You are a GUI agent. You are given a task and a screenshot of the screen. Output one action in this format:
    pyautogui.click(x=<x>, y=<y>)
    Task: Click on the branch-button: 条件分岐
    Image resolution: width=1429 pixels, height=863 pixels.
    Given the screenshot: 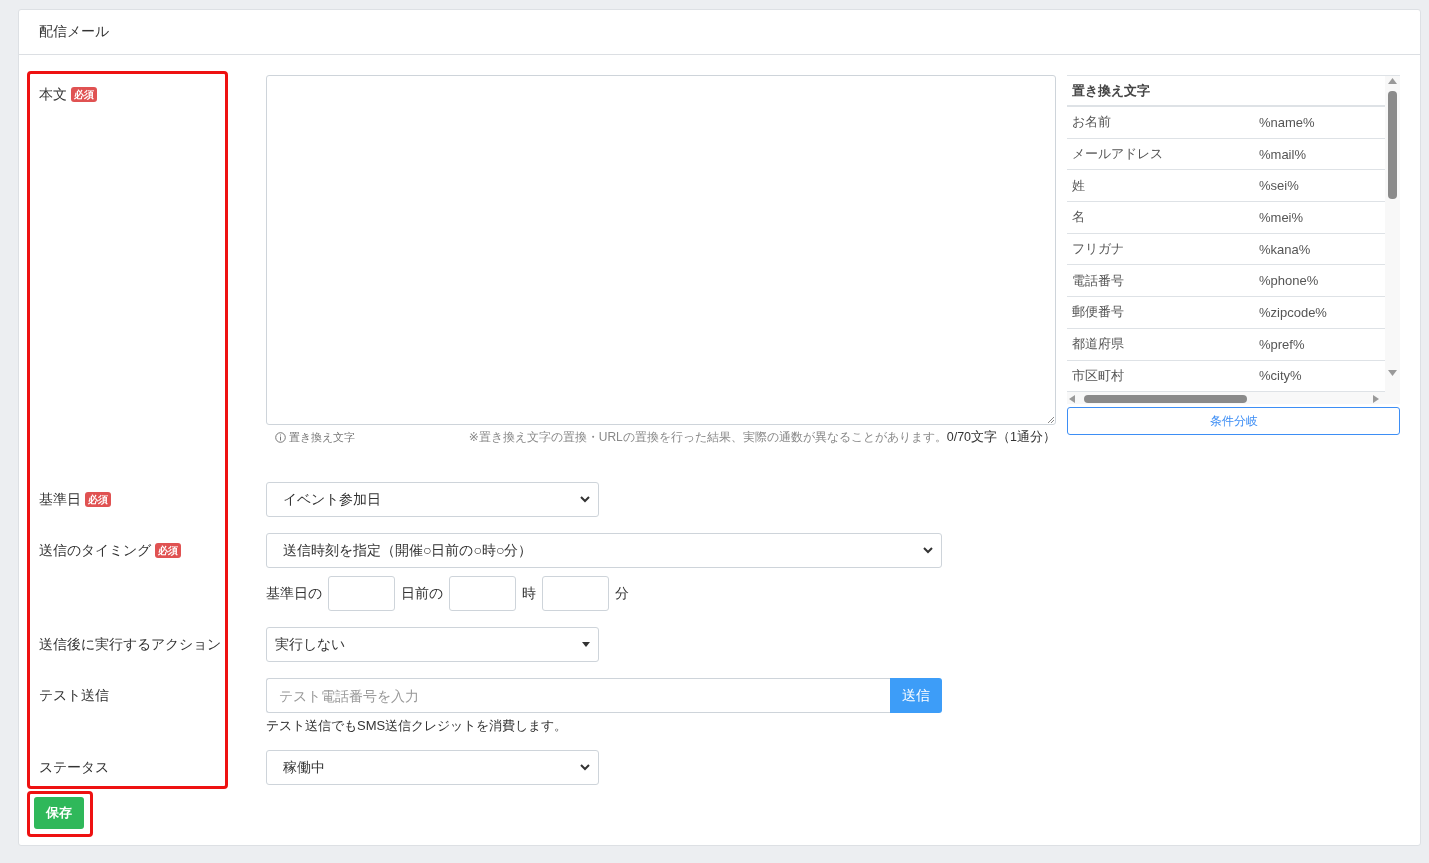 What is the action you would take?
    pyautogui.click(x=1233, y=421)
    